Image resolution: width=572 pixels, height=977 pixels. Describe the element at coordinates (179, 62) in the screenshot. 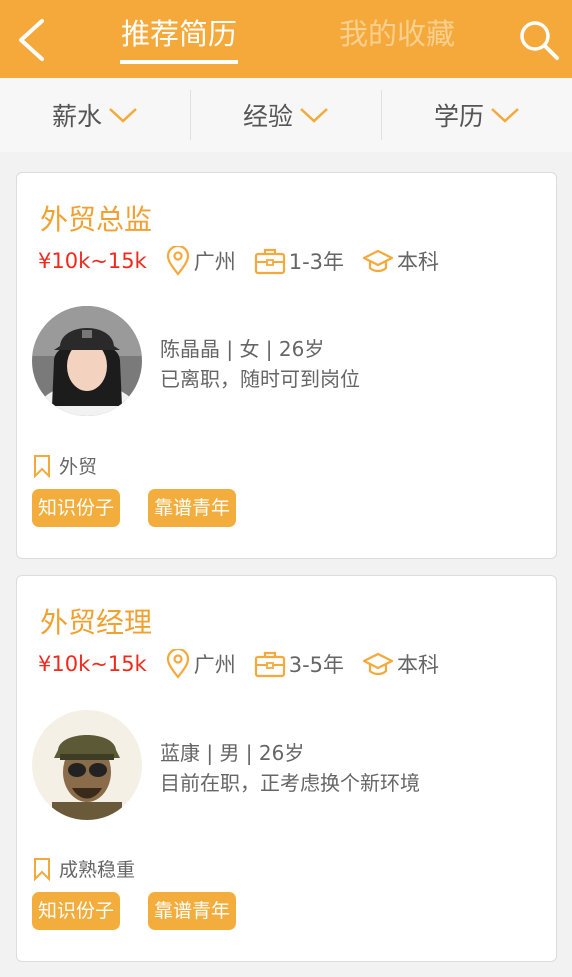

I see `active-tab-indicator` at that location.